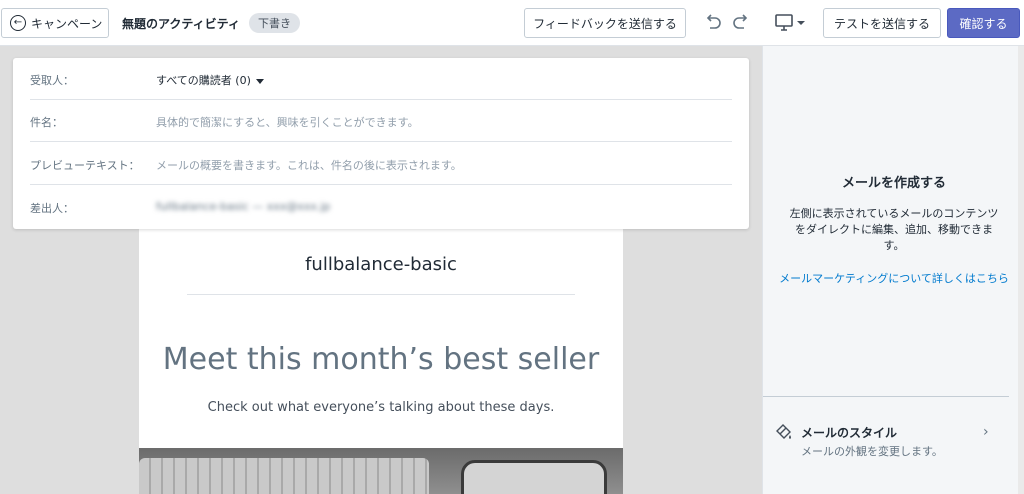  What do you see at coordinates (882, 23) in the screenshot?
I see `send-test-button: テストを送信する` at bounding box center [882, 23].